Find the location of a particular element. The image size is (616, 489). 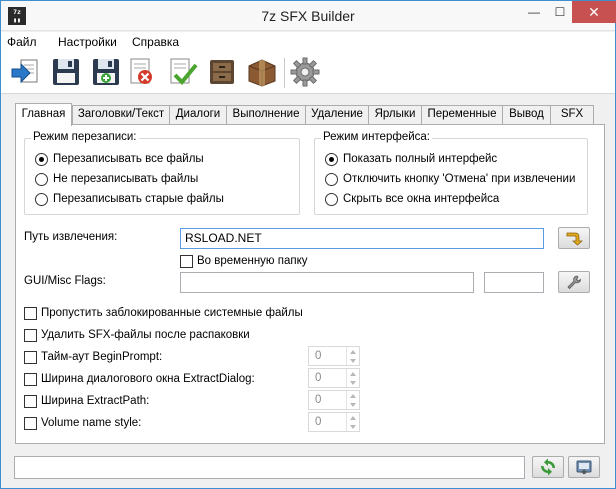

overwrite-none-option: Не перезаписывать файлы is located at coordinates (116, 179).